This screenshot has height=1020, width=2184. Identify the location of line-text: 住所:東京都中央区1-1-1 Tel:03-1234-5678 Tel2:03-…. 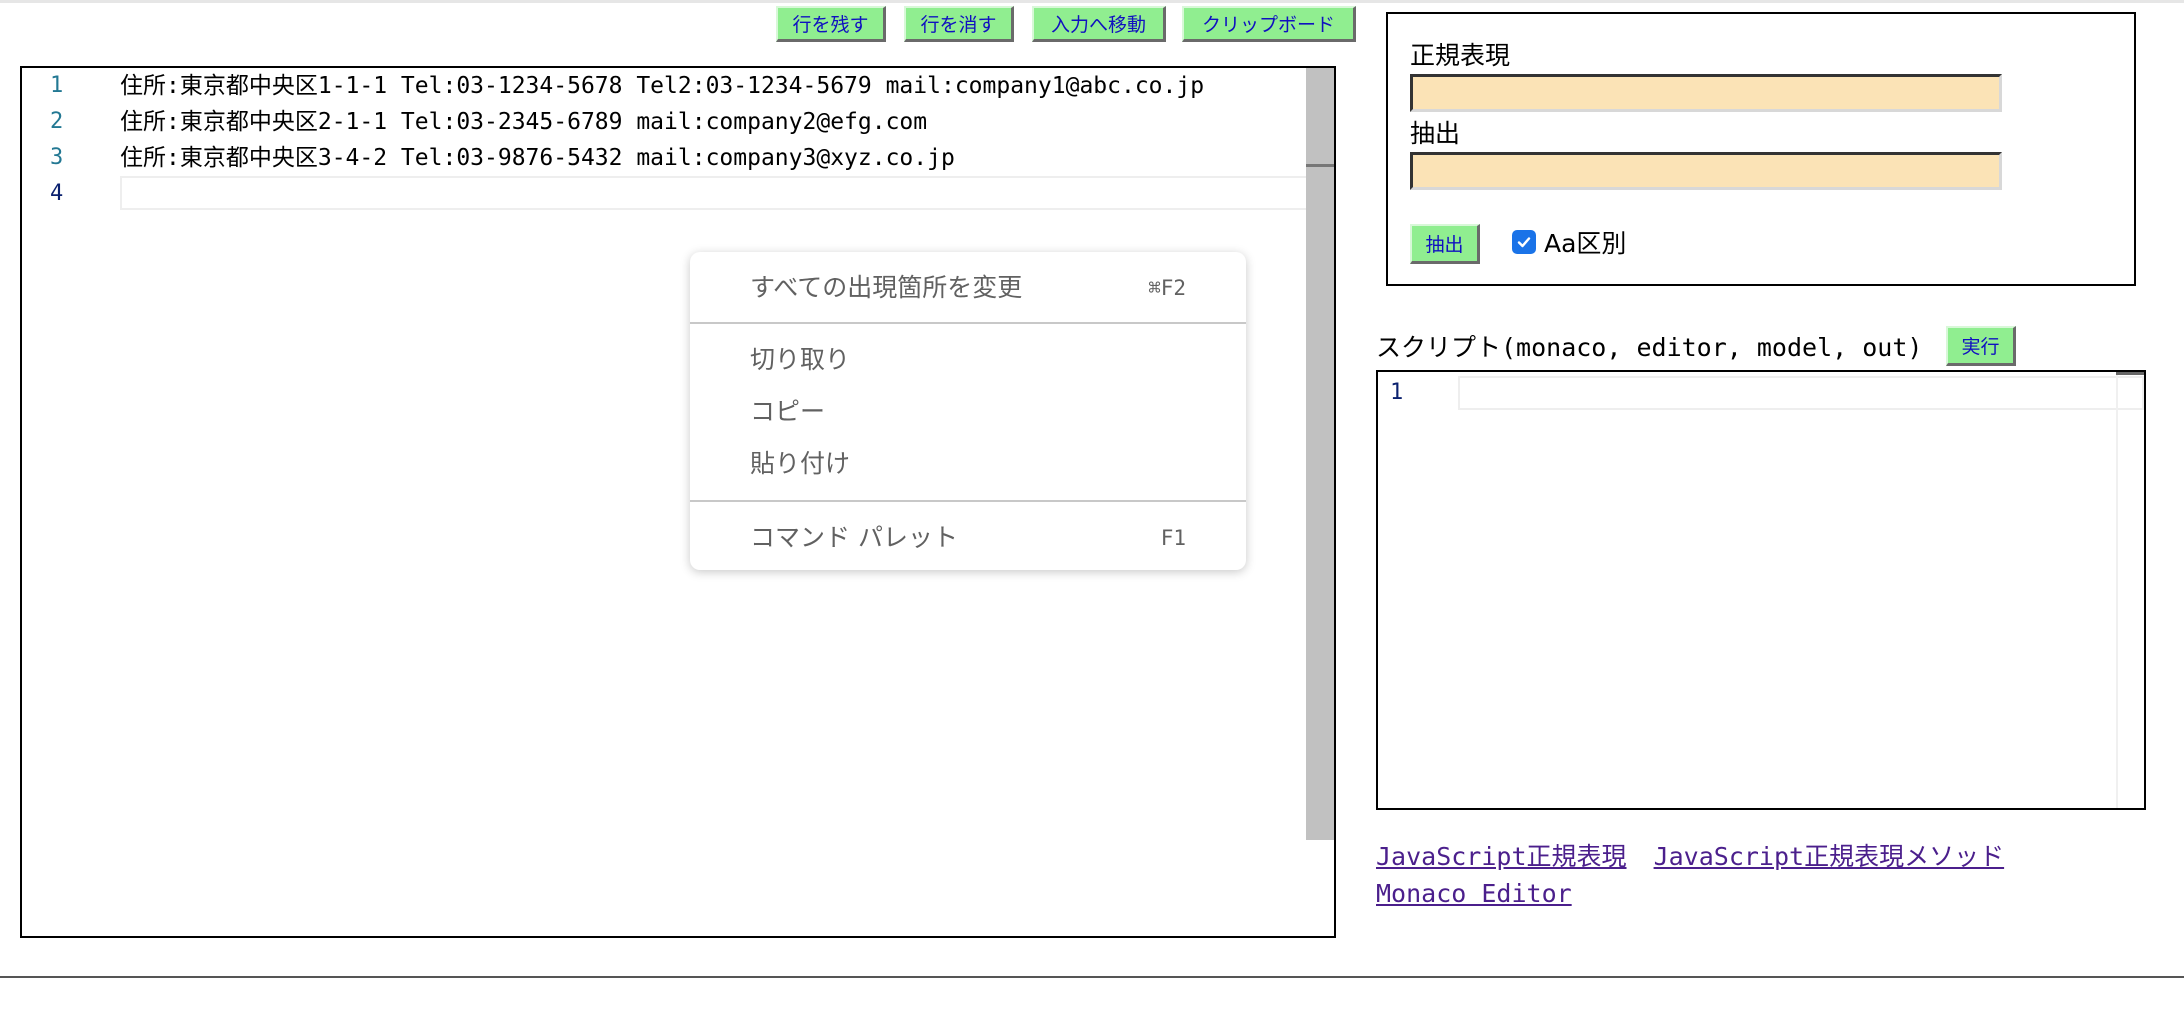
(662, 86).